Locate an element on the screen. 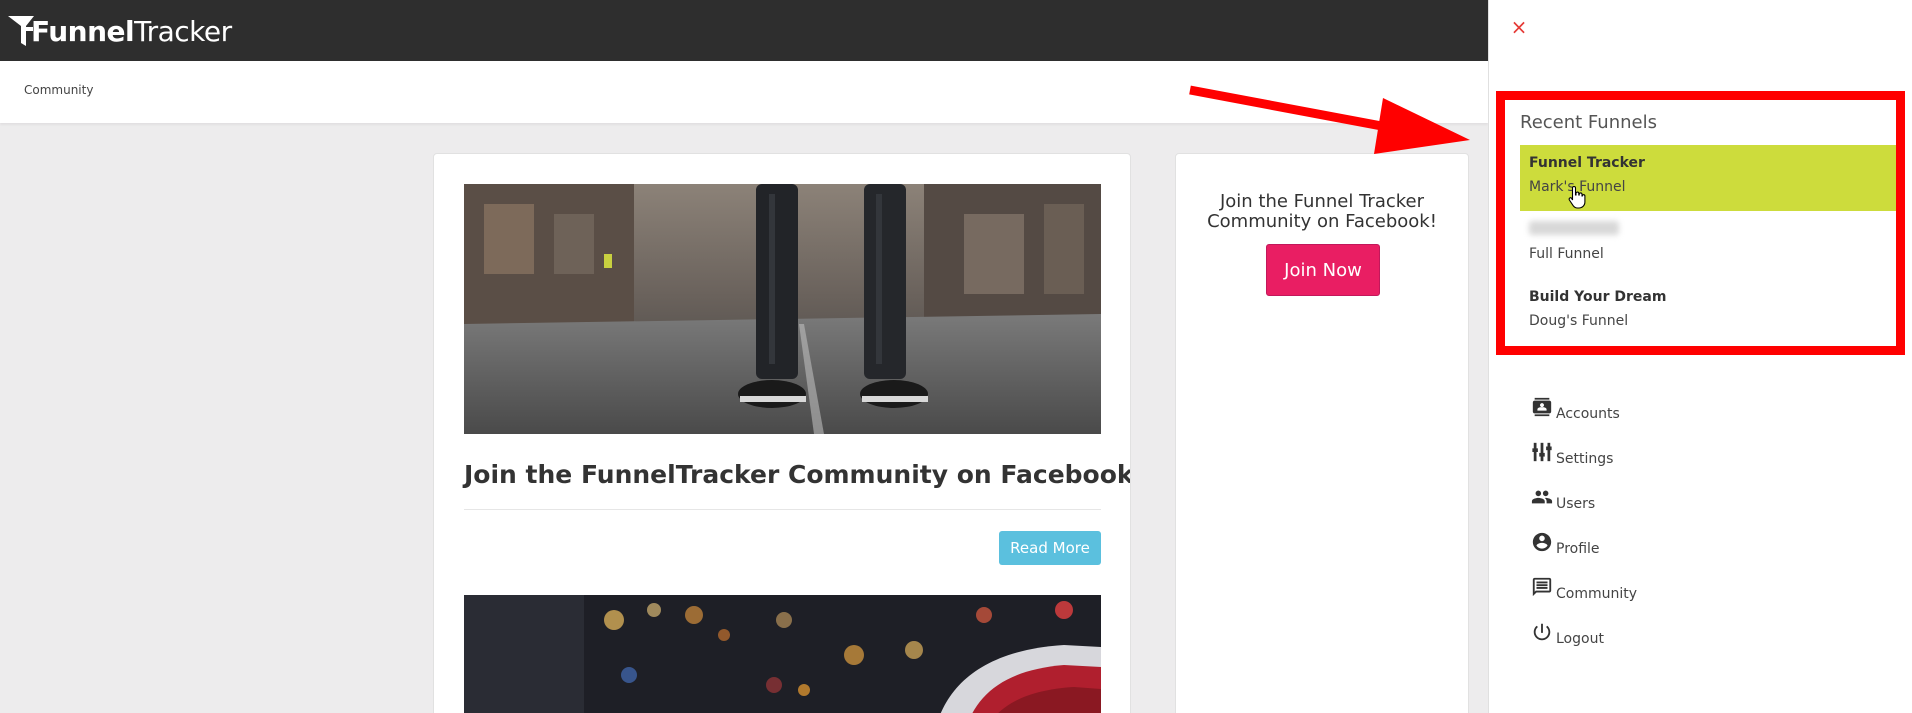 The width and height of the screenshot is (1912, 713). contact-card-icon is located at coordinates (1542, 407).